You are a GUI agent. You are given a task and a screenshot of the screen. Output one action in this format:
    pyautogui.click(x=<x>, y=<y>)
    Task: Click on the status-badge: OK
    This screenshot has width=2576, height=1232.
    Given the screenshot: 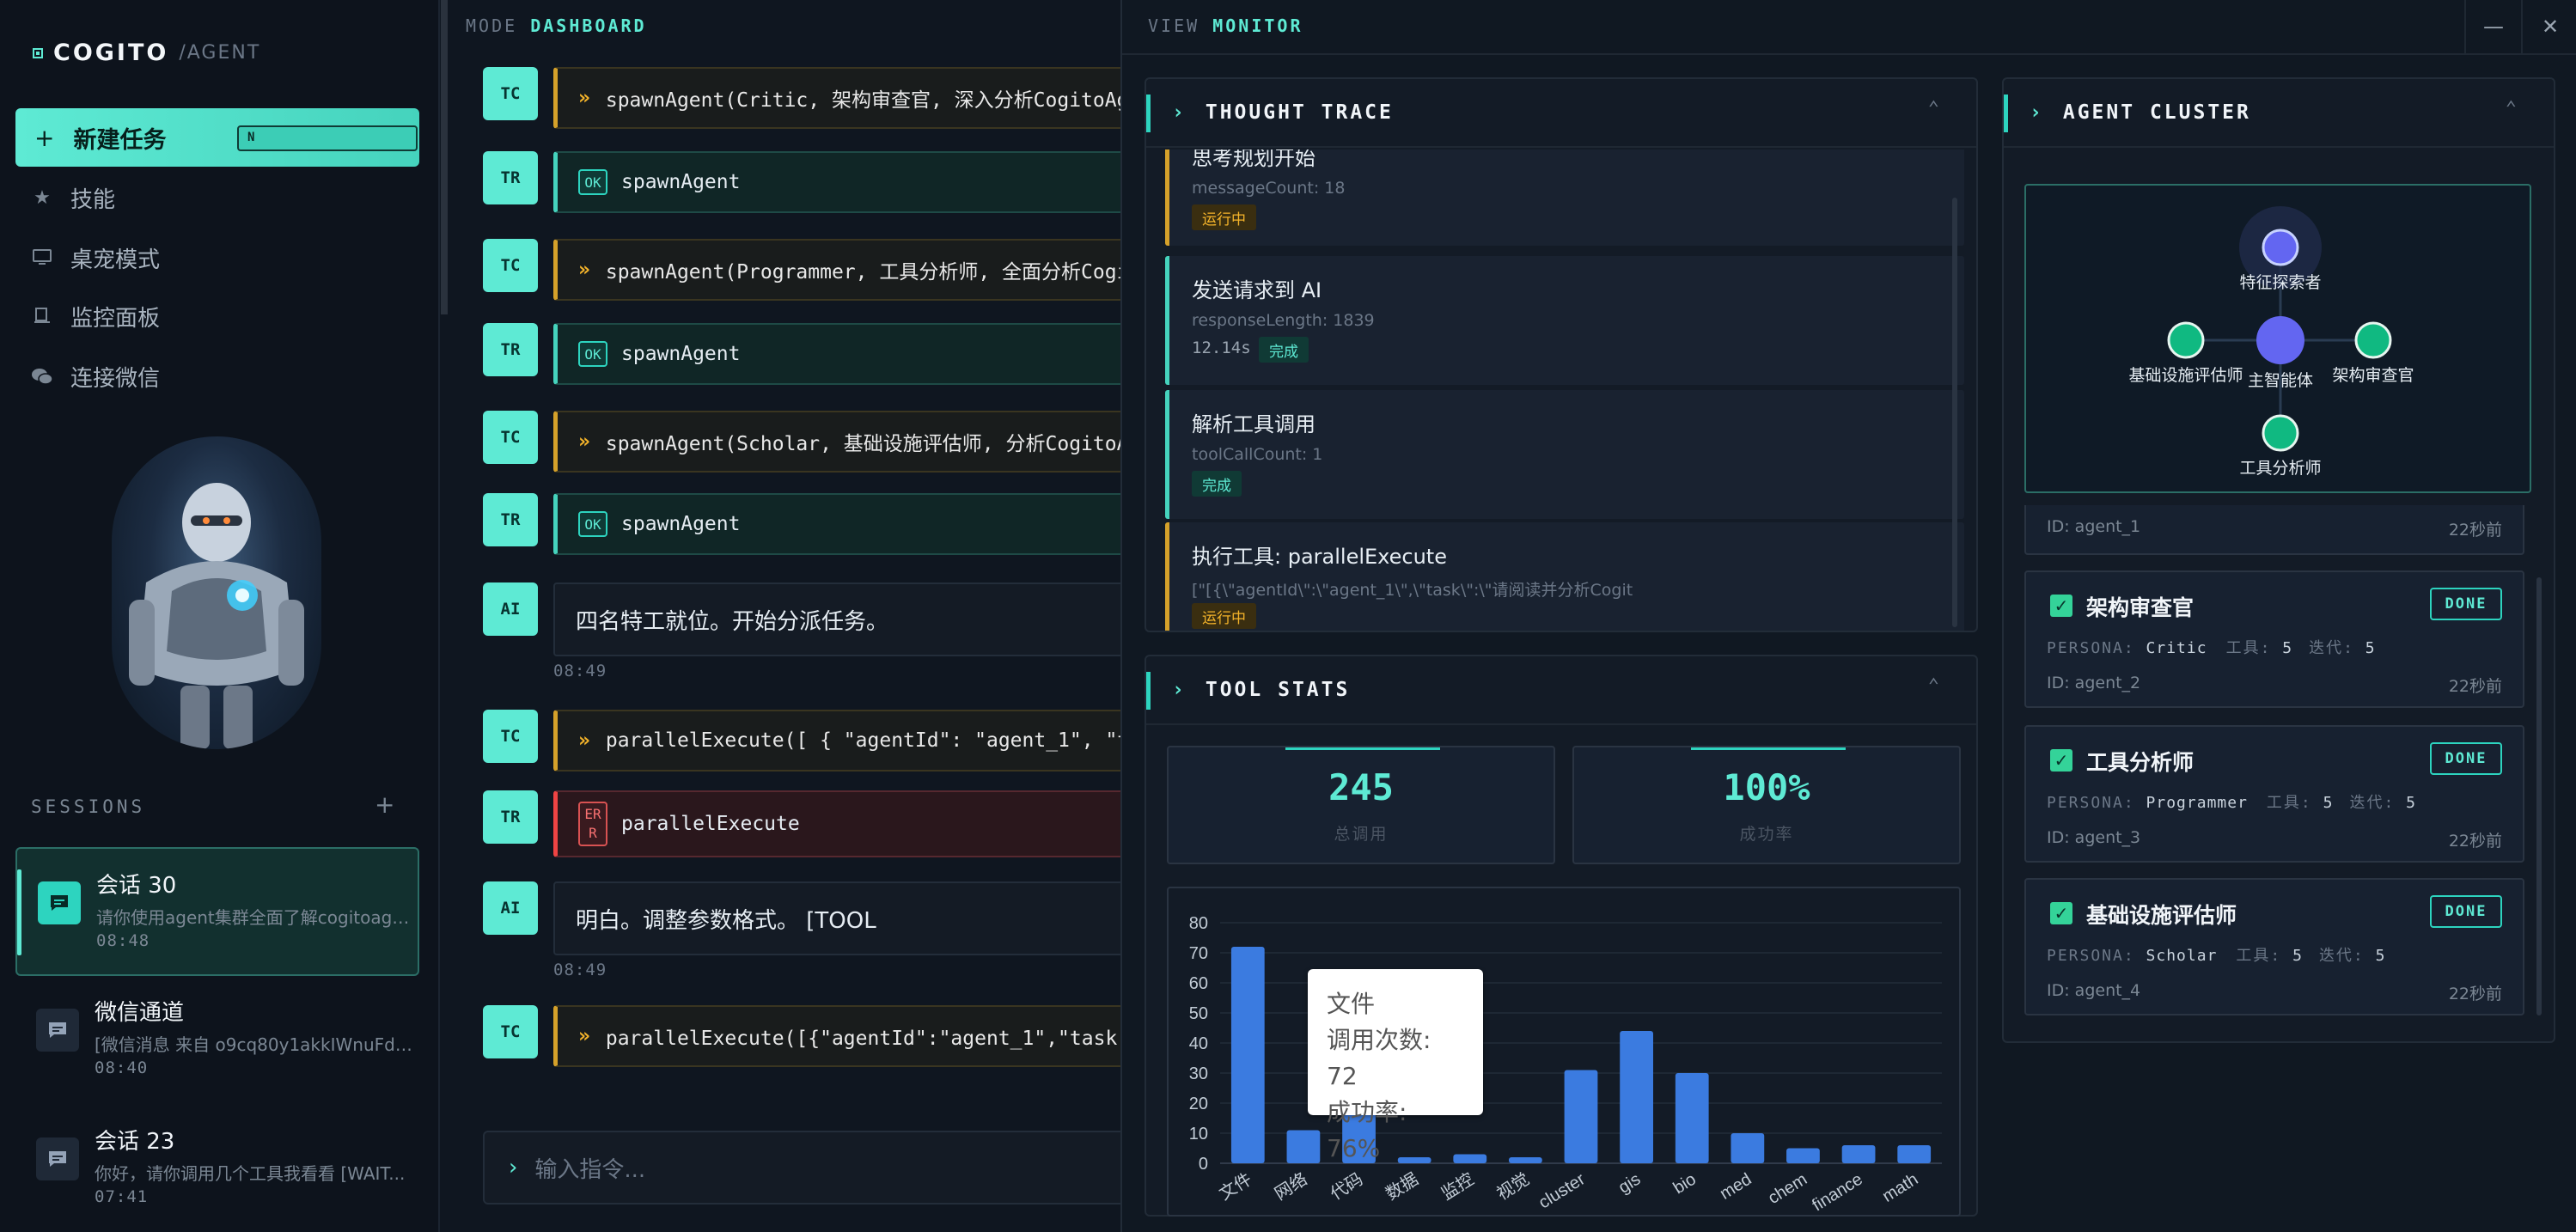 What is the action you would take?
    pyautogui.click(x=592, y=354)
    